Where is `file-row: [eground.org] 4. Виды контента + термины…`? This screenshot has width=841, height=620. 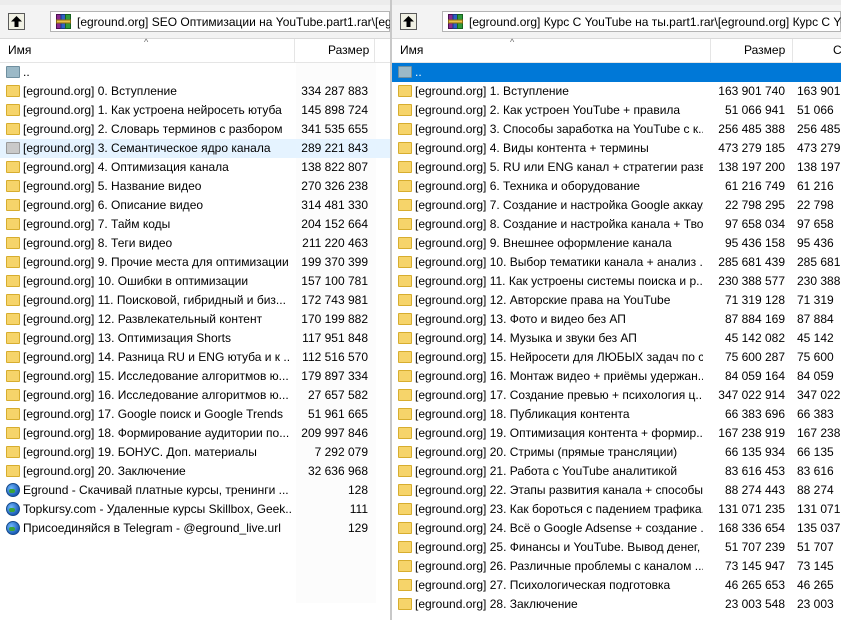
file-row: [eground.org] 4. Виды контента + термины… is located at coordinates (616, 148).